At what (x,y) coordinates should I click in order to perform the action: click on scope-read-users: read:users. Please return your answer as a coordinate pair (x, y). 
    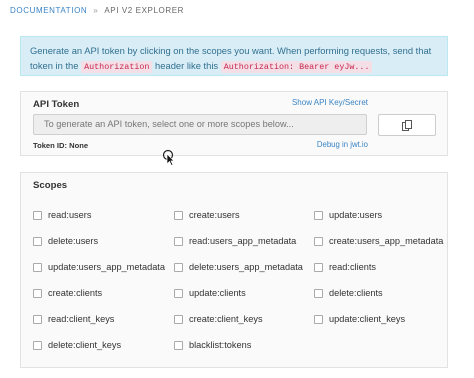
    Looking at the image, I should click on (103, 215).